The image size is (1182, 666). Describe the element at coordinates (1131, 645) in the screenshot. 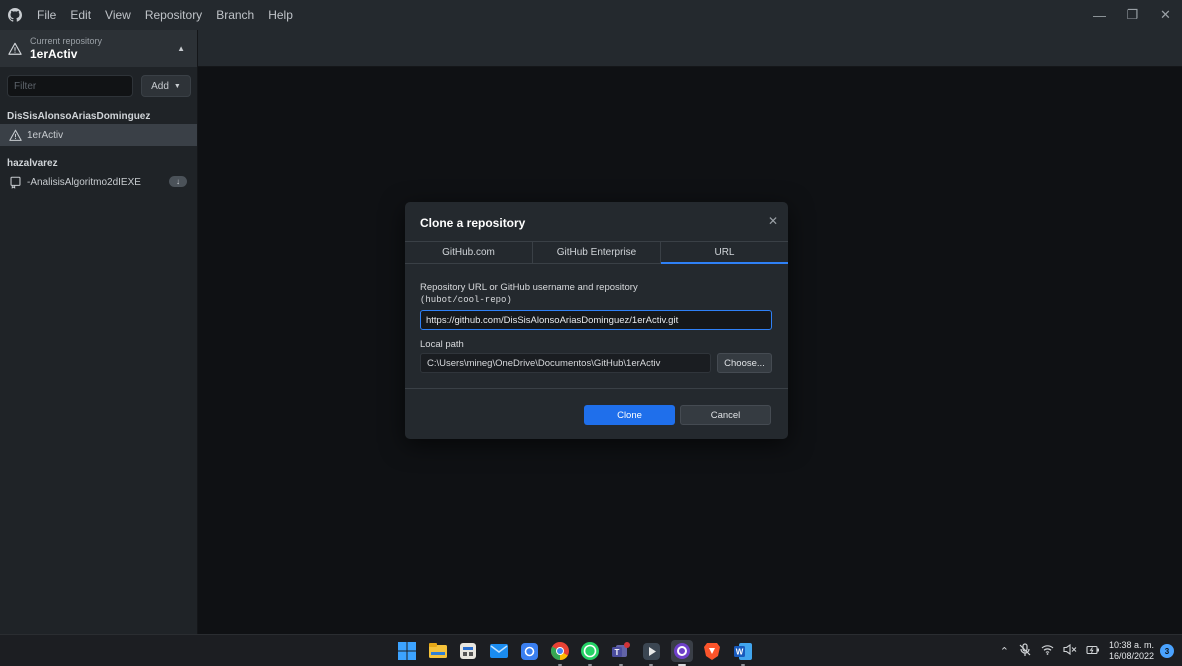

I see `clock-time: 10:38 a. m.` at that location.